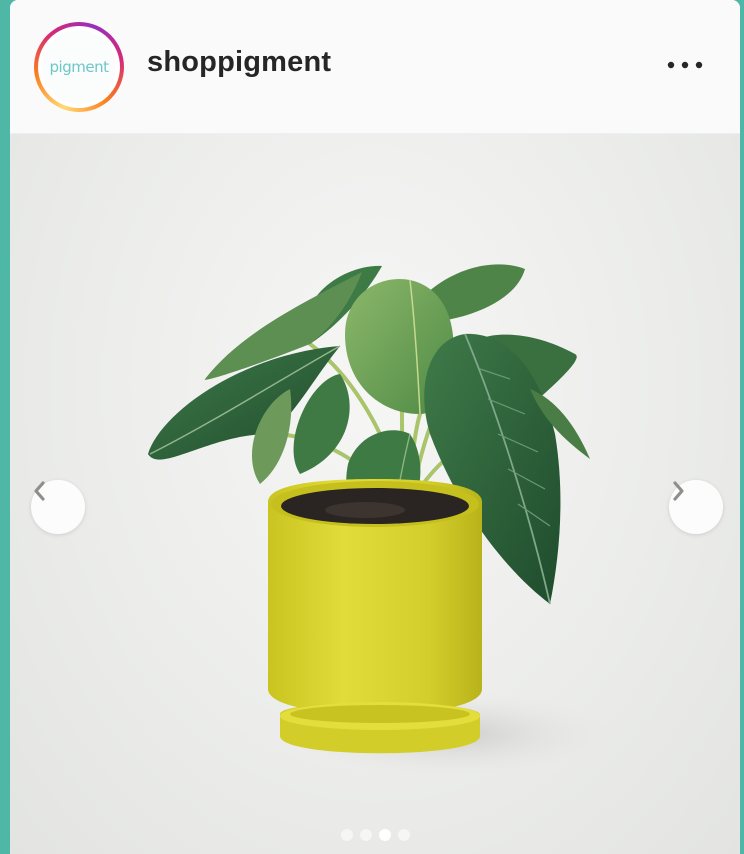  I want to click on more-options-button, so click(685, 65).